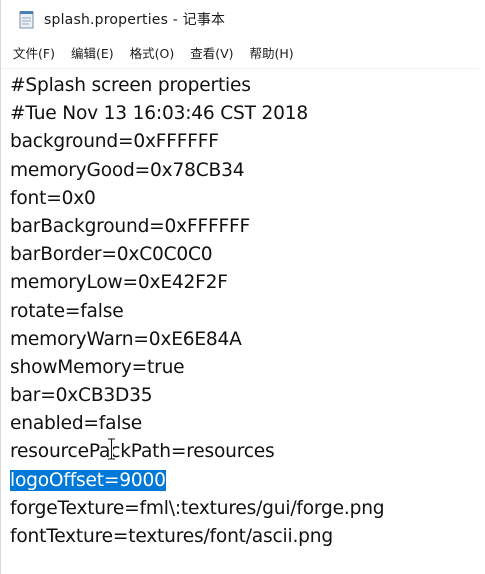  I want to click on line-text: resourcePackPath=resources, so click(142, 452).